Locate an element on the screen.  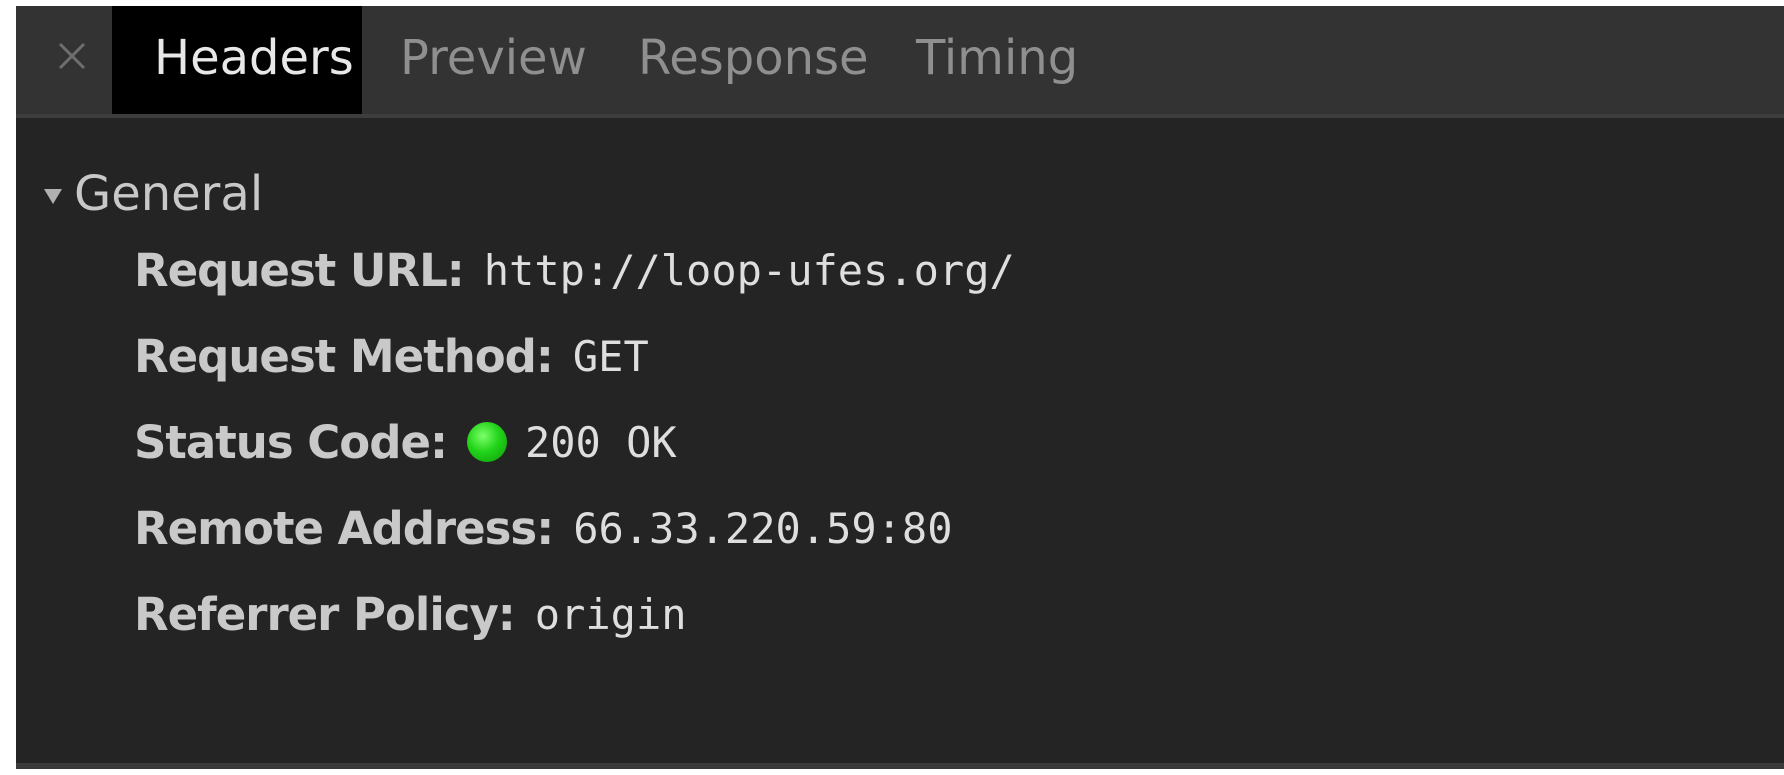
close-icon is located at coordinates (72, 56).